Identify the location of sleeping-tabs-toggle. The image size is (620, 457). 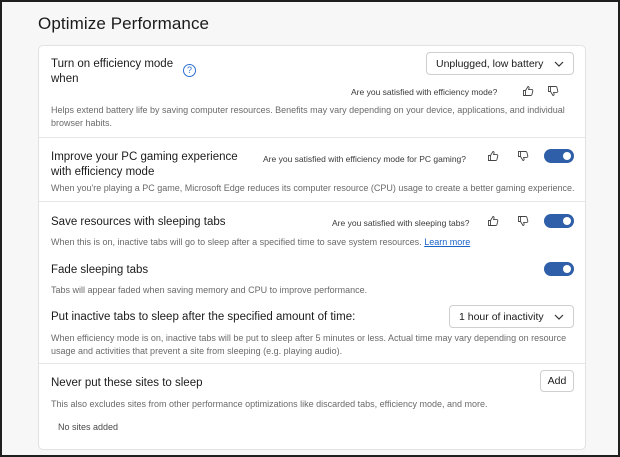
(559, 221).